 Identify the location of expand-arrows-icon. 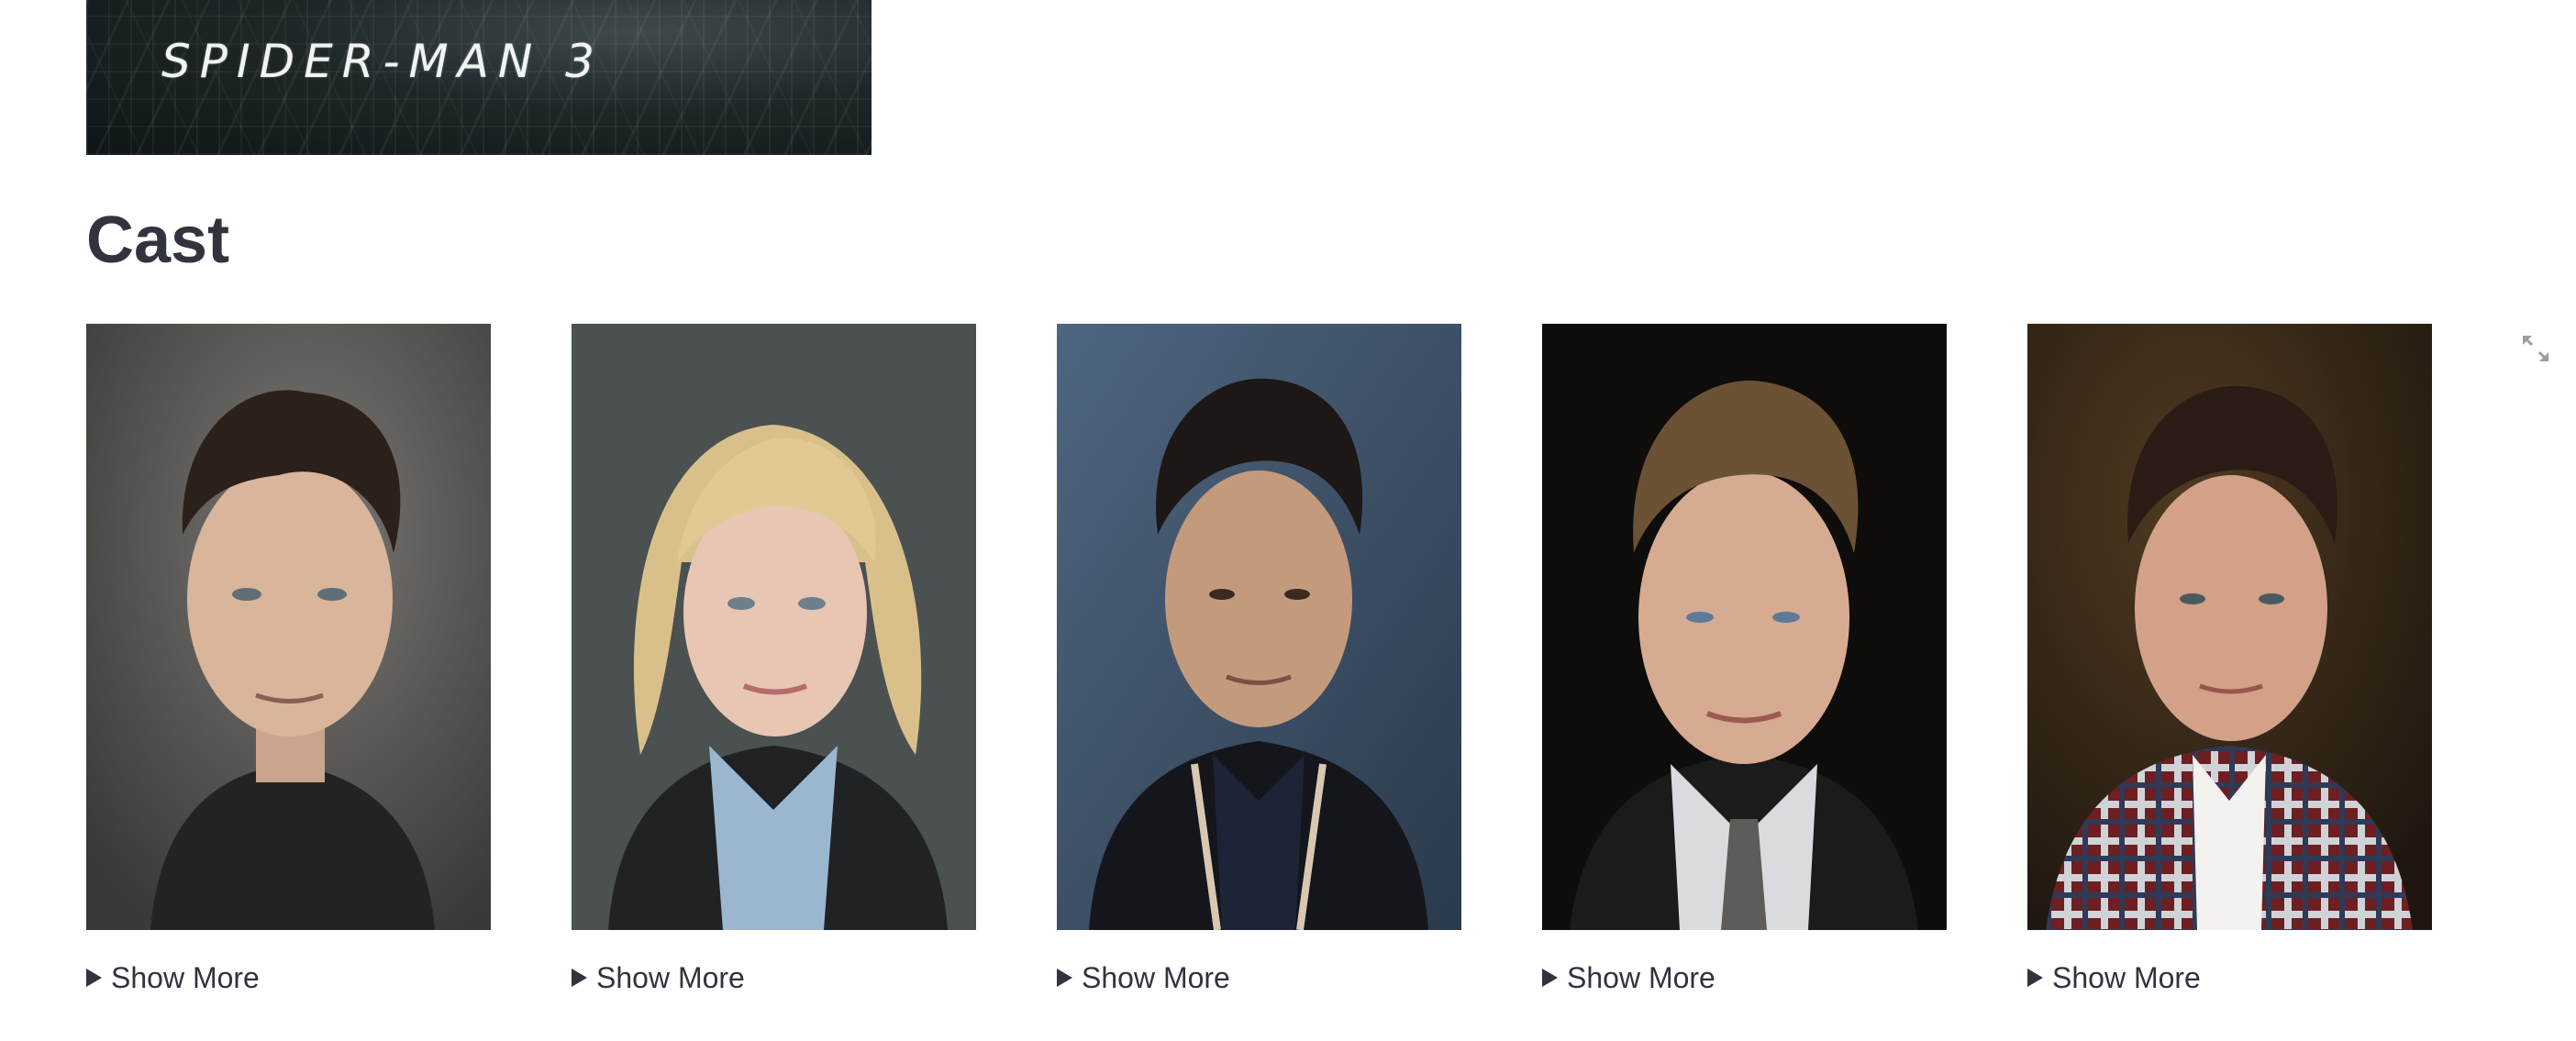
(2535, 348).